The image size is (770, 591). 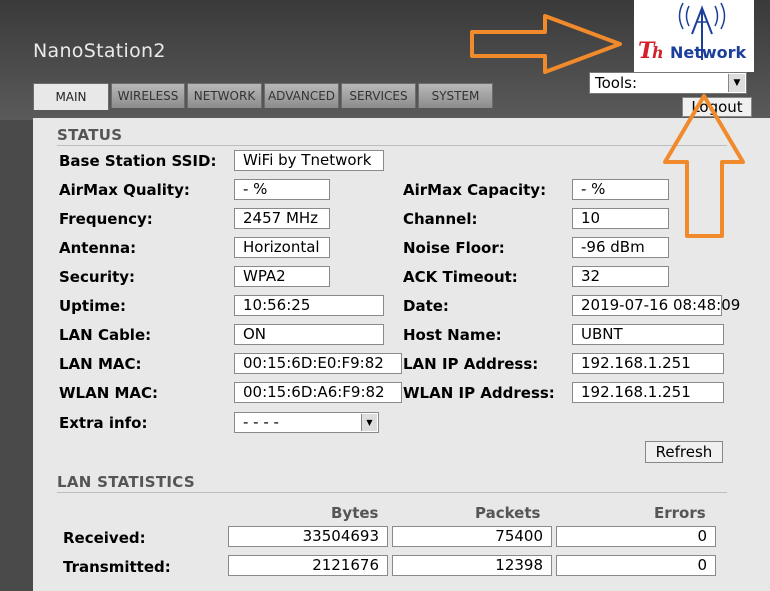 What do you see at coordinates (126, 482) in the screenshot?
I see `lan-statistics-title: LAN STATISTICS` at bounding box center [126, 482].